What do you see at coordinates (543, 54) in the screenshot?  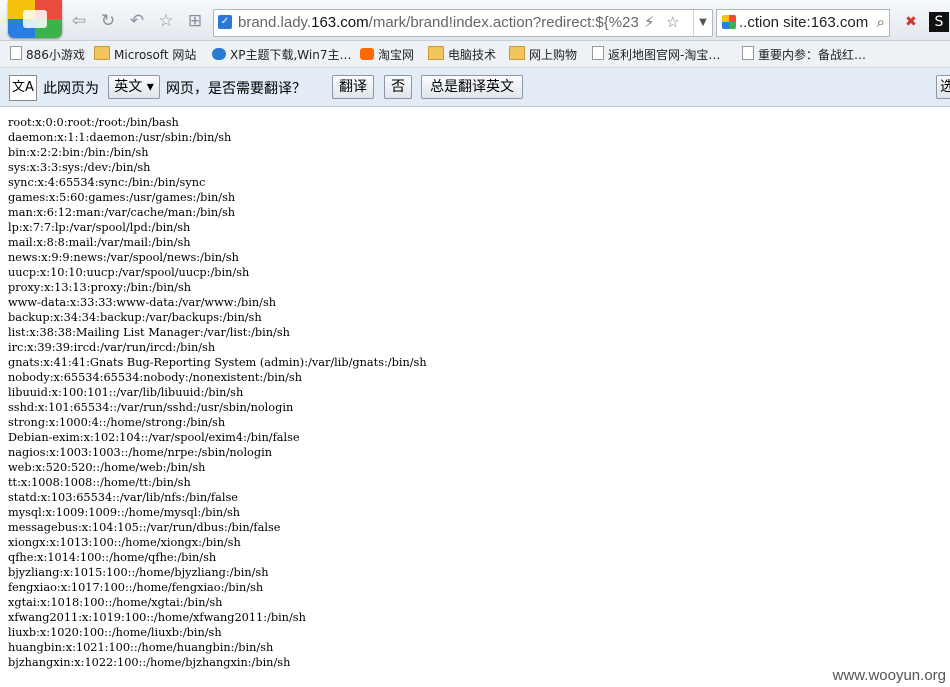 I see `bookmark-item: 网上购物` at bounding box center [543, 54].